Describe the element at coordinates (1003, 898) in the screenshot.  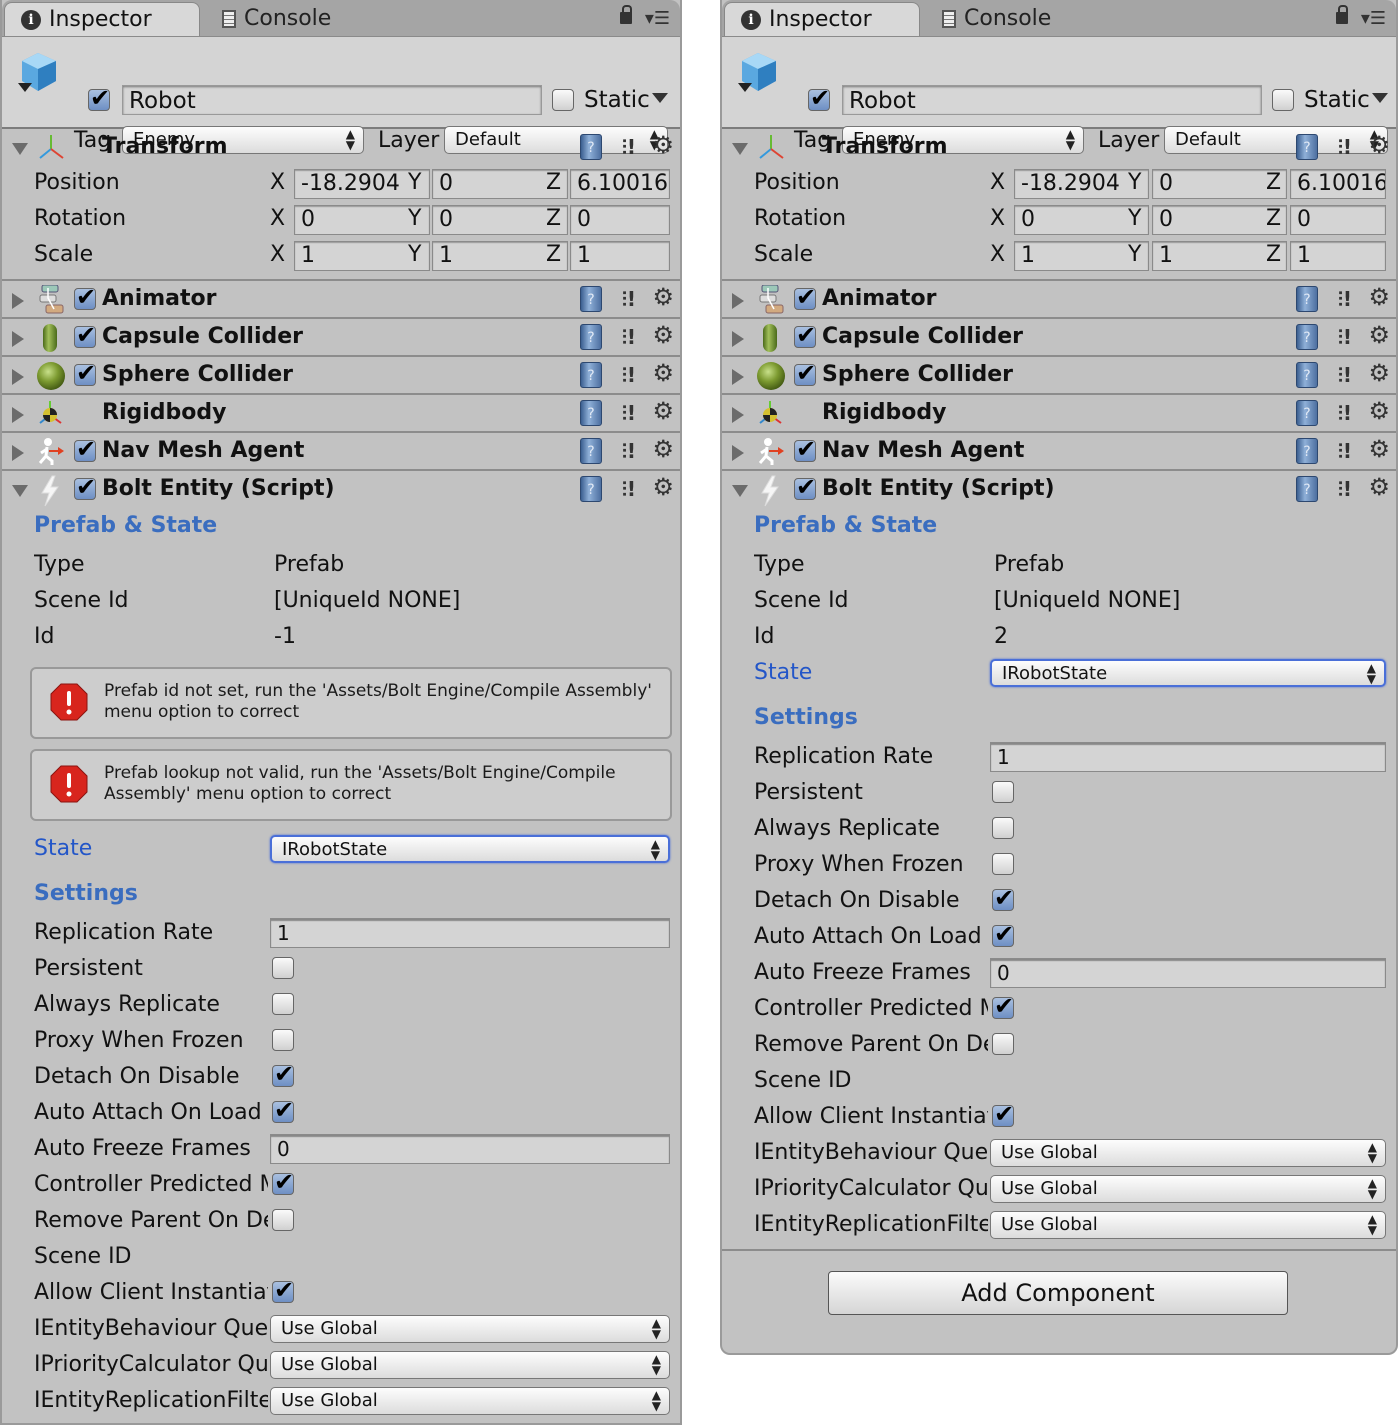
I see `detach-on-disable-checkbox` at that location.